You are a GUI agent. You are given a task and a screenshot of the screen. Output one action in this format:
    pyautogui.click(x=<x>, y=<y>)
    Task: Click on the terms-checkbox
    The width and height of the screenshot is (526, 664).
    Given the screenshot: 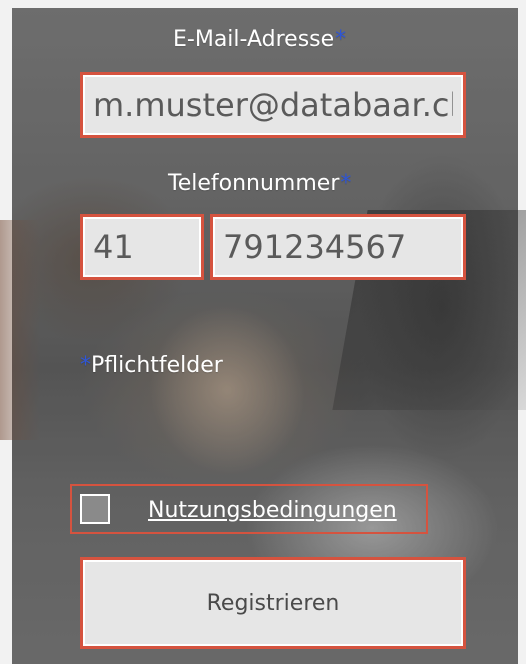 What is the action you would take?
    pyautogui.click(x=95, y=509)
    